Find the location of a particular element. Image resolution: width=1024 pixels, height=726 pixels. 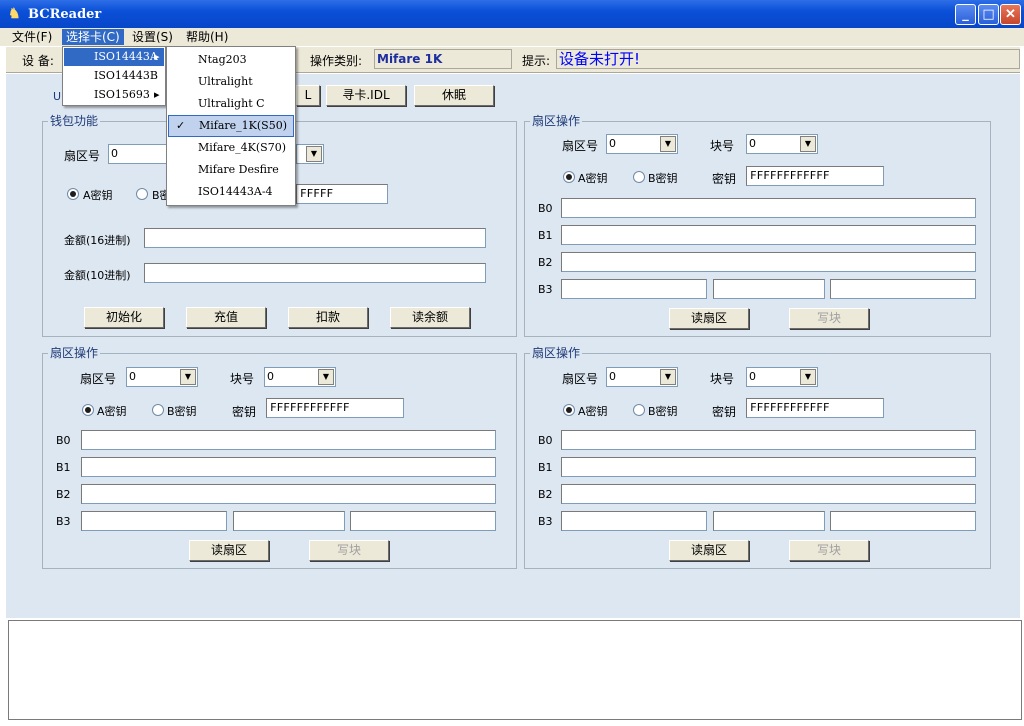

wallet-key-a-radio is located at coordinates (73, 194).